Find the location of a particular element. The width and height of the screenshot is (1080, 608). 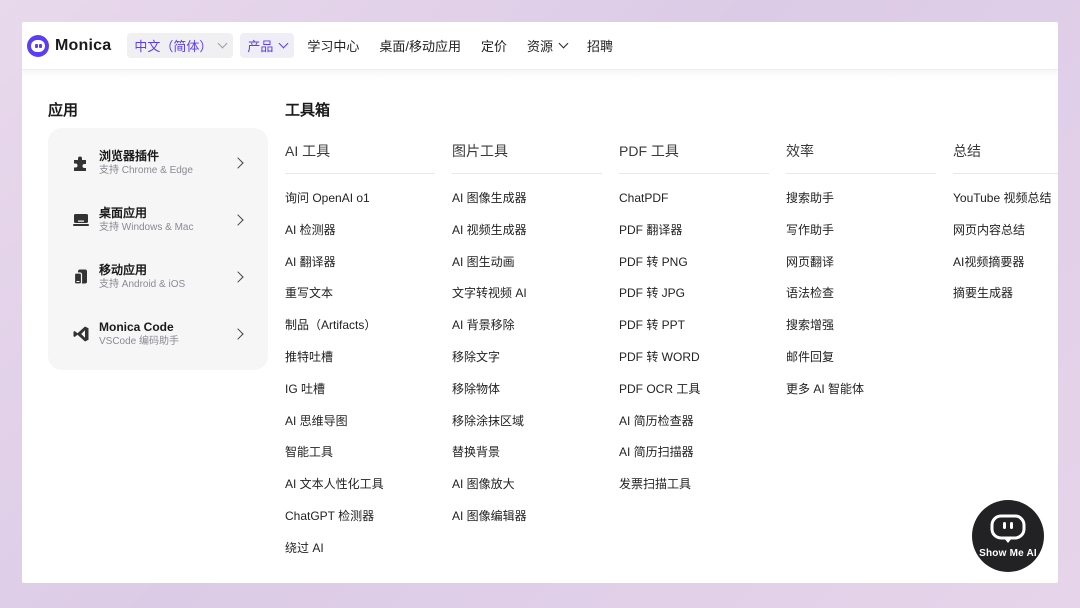

tool-list: 搜索助手 写作助手 网页翻译 语法检查 搜索增强 邮件回复 更多 AI 智能体 is located at coordinates (861, 294).